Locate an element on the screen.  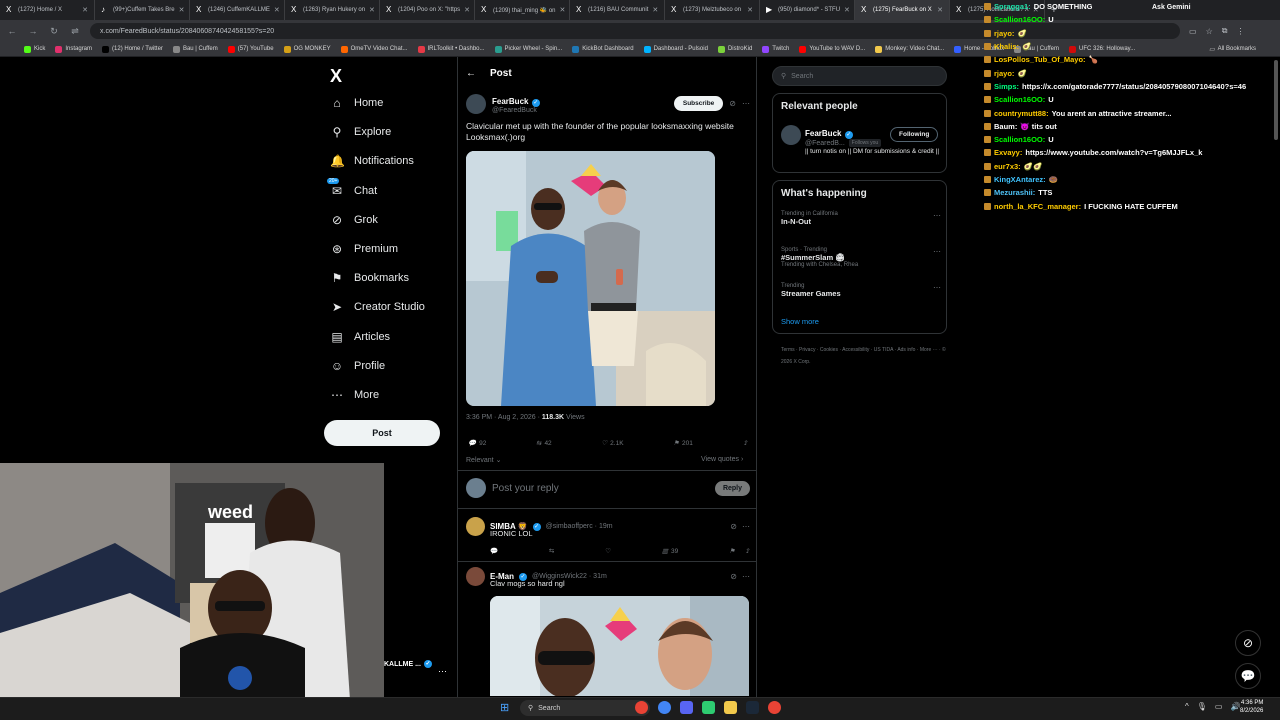
browser-tab: ▶ (950) diamond* - STFU ✕ is located at coordinates (807, 10).